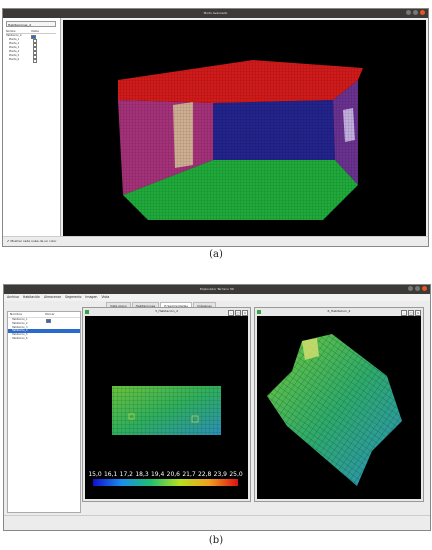  What do you see at coordinates (205, 474) in the screenshot?
I see `colorbar-tick-label: 22,8` at bounding box center [205, 474].